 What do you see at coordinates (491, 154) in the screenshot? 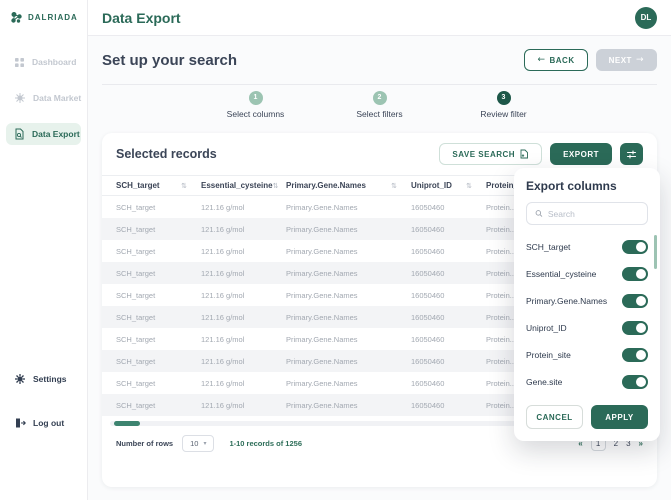
I see `save-search-button: SAVE SEARCH` at bounding box center [491, 154].